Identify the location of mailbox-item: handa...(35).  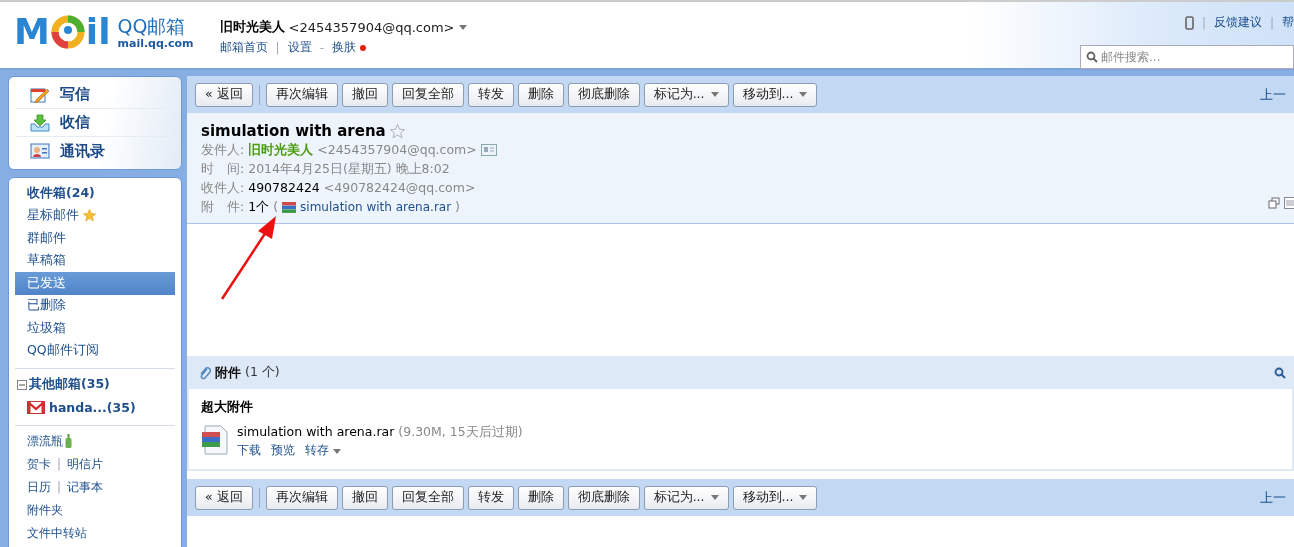
(95, 407).